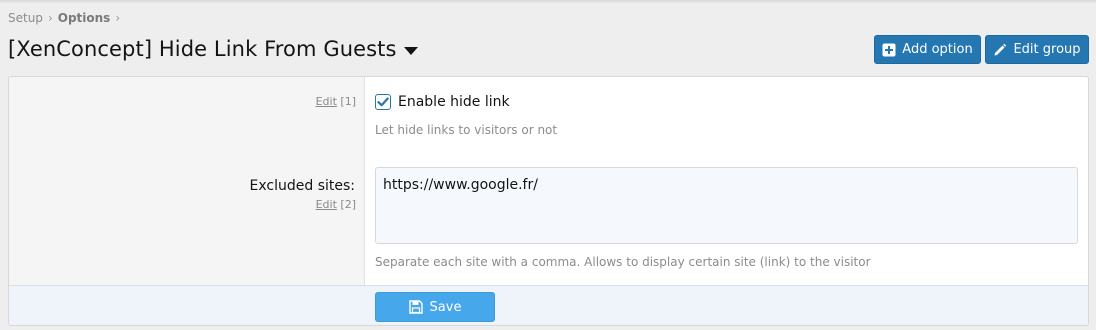  I want to click on enable-hide-link-checkbox: Enable hide link, so click(442, 102).